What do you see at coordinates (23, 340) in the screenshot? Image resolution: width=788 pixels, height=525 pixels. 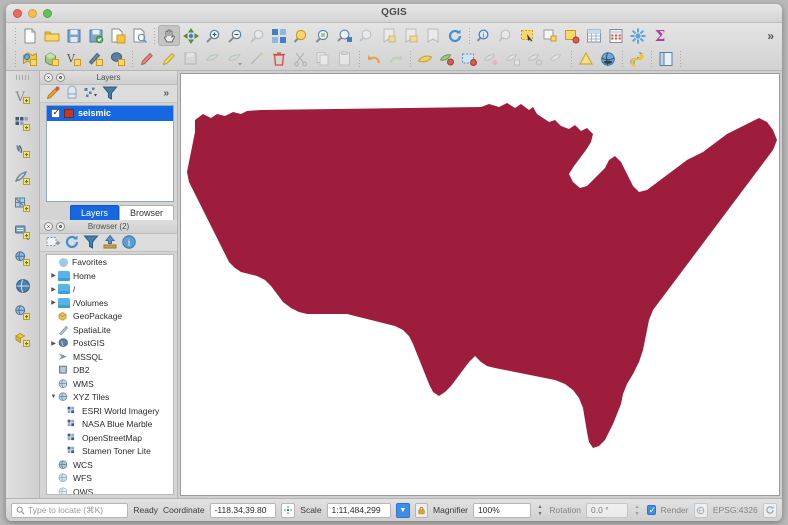 I see `add-vectortile-layer-icon` at bounding box center [23, 340].